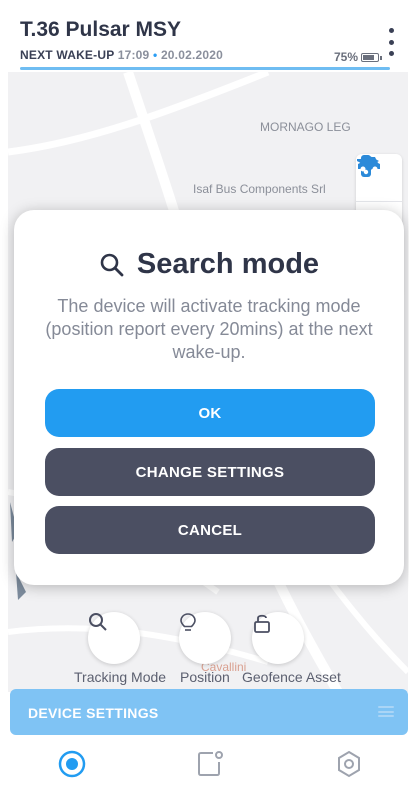  I want to click on map-label-isaf: Isaf Bus Components Srl, so click(259, 189).